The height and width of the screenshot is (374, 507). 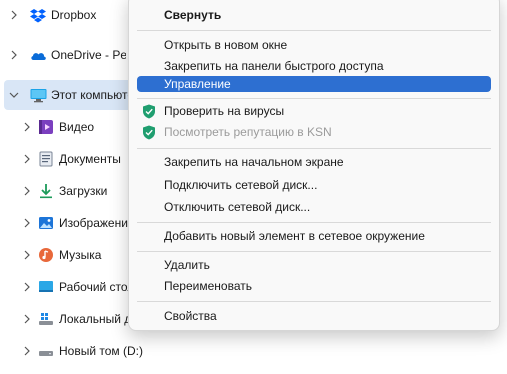 I want to click on menu-item-collapse: Свернуть, so click(x=314, y=15).